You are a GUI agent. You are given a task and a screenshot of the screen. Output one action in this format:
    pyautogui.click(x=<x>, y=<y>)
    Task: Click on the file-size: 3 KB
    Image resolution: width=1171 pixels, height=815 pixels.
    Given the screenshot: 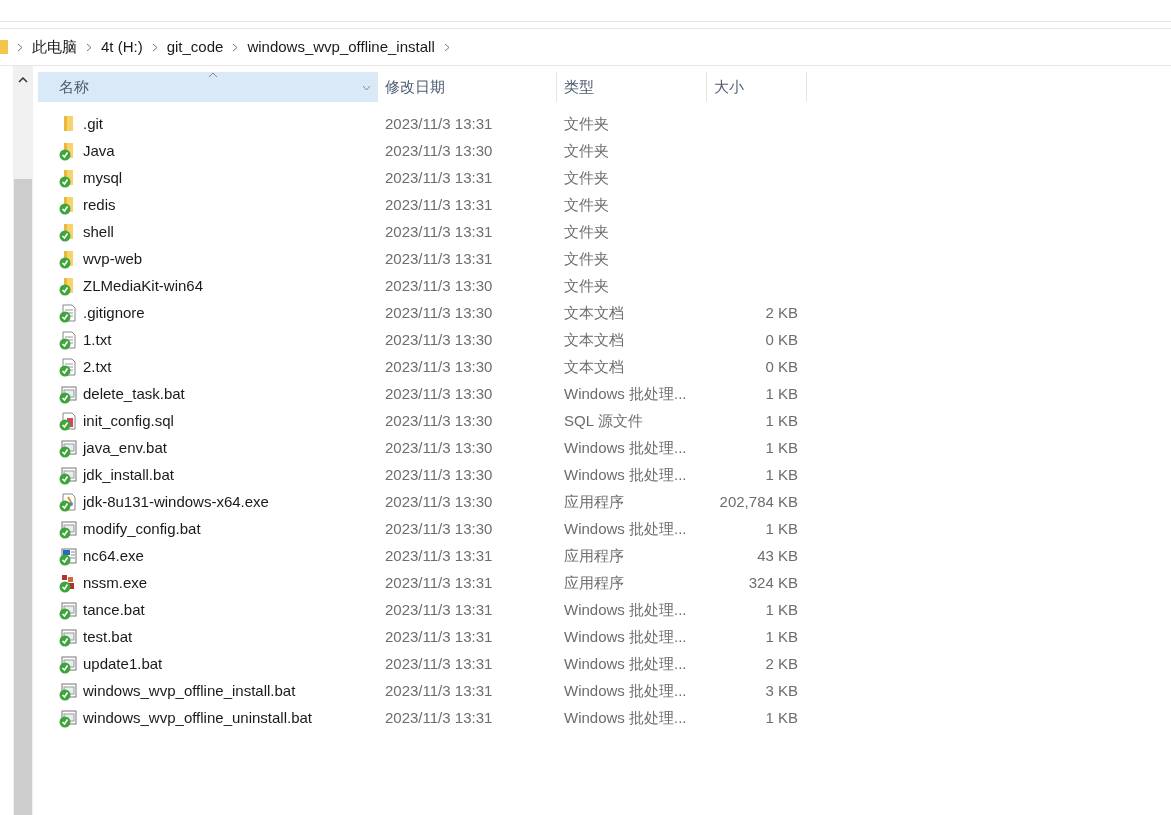 What is the action you would take?
    pyautogui.click(x=781, y=691)
    